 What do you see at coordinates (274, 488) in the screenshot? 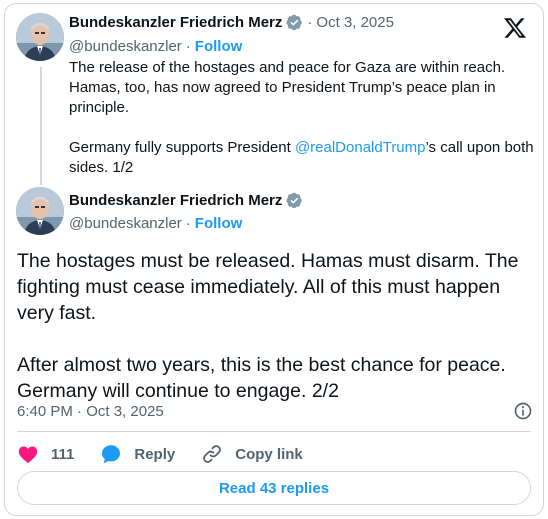
I see `read-replies-button: Read 43 replies` at bounding box center [274, 488].